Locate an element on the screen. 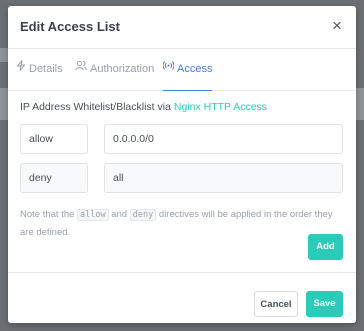 The image size is (364, 331). address-input: 0.0.0.0/0 is located at coordinates (223, 139).